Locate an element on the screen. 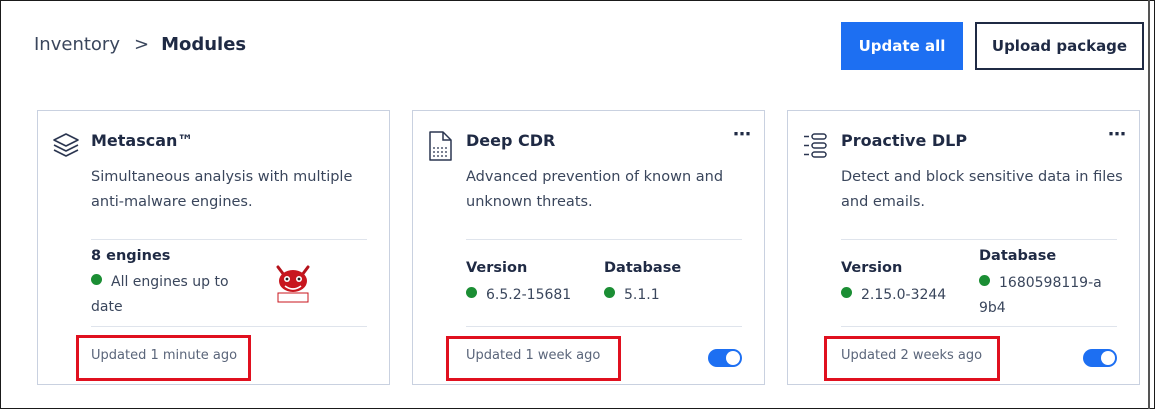 The image size is (1155, 409). flow-icon is located at coordinates (815, 145).